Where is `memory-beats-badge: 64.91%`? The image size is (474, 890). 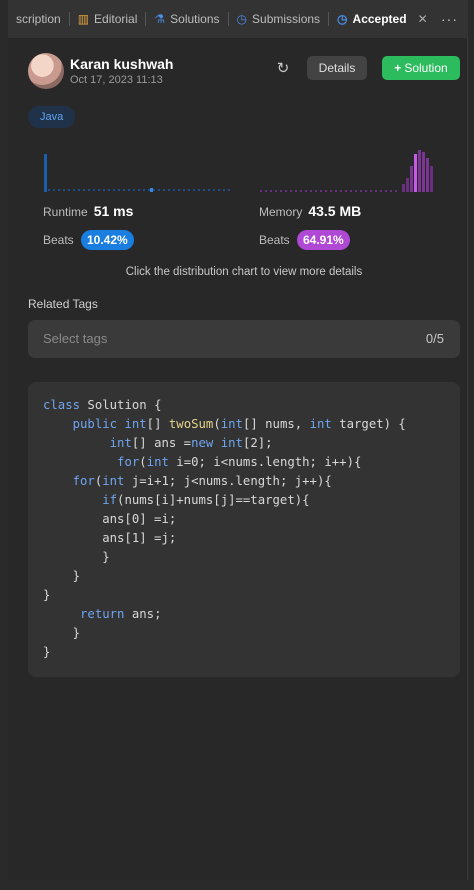
memory-beats-badge: 64.91% is located at coordinates (323, 240).